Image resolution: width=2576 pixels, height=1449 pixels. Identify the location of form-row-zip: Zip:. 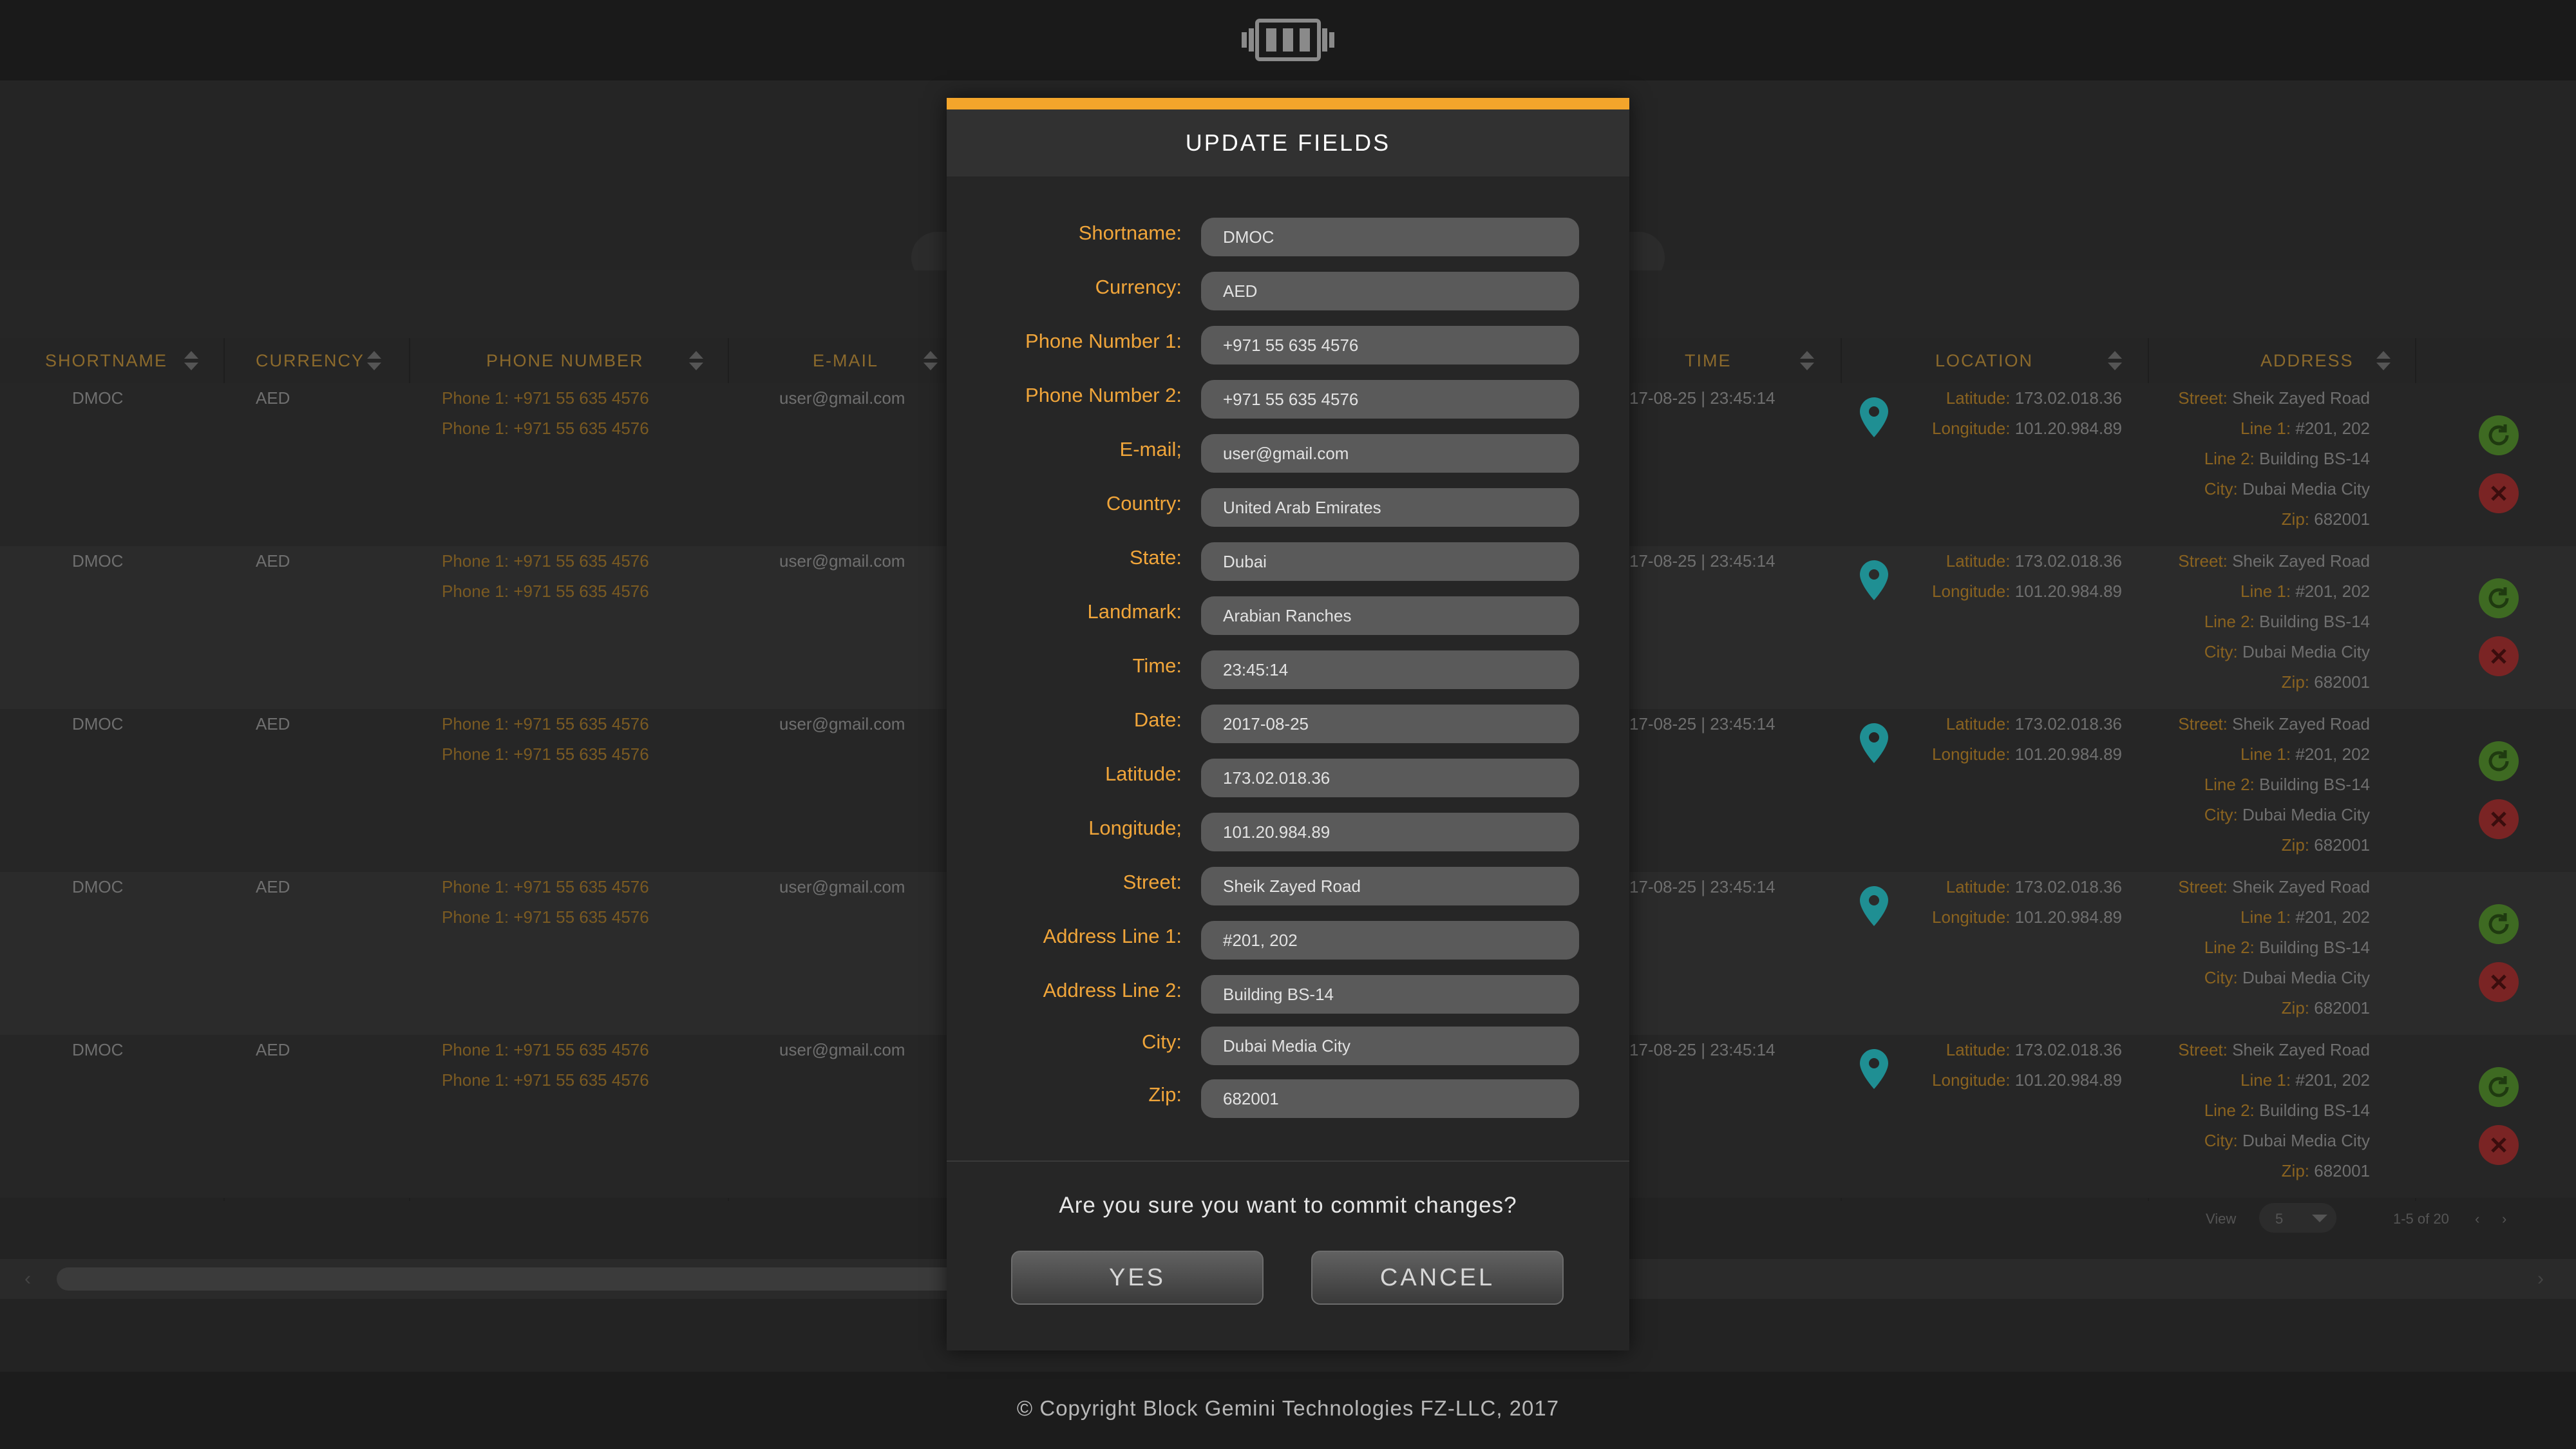
(1288, 1096).